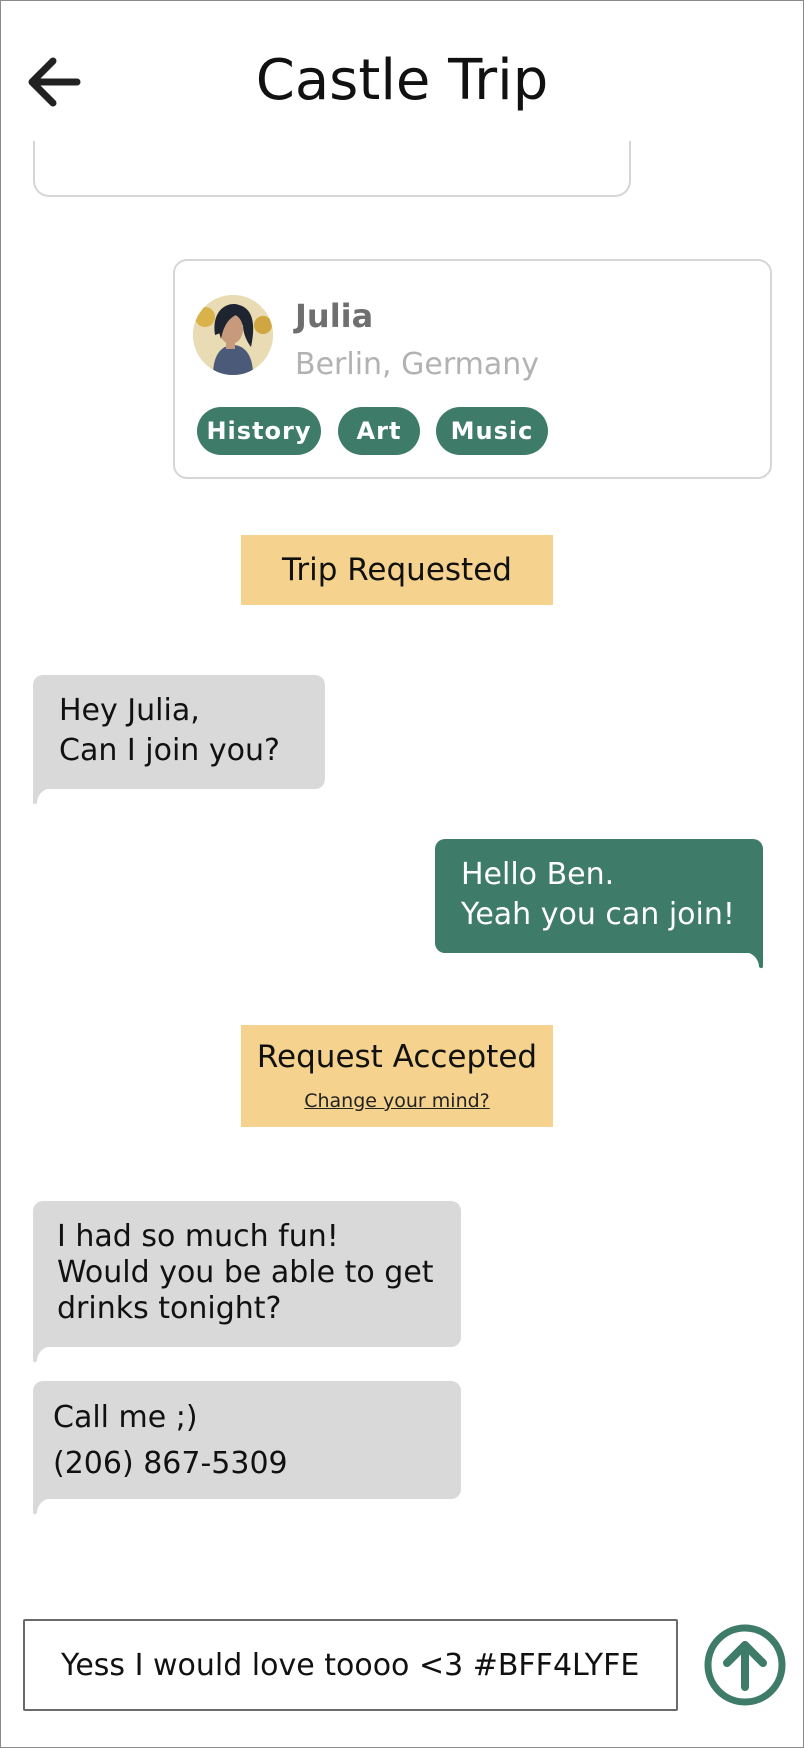  Describe the element at coordinates (598, 914) in the screenshot. I see `message-line: Yeah you can join!` at that location.